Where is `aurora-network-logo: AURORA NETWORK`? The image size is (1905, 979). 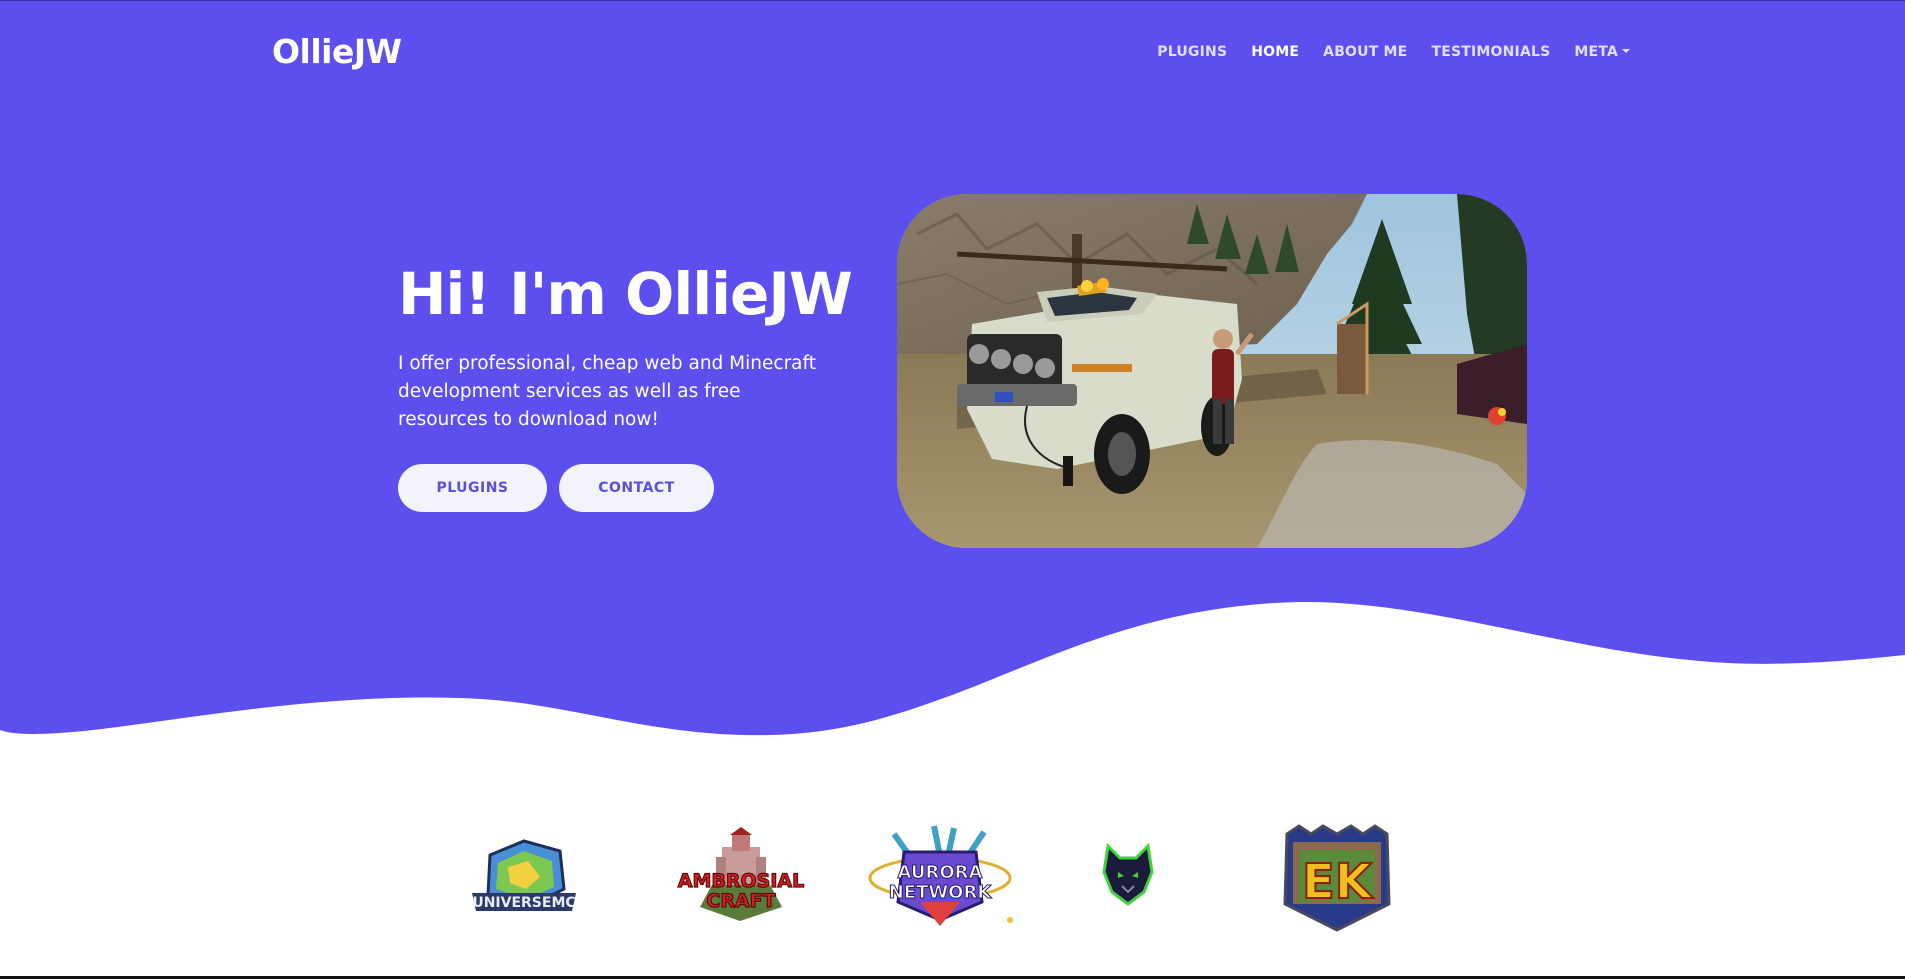
aurora-network-logo: AURORA NETWORK is located at coordinates (940, 875).